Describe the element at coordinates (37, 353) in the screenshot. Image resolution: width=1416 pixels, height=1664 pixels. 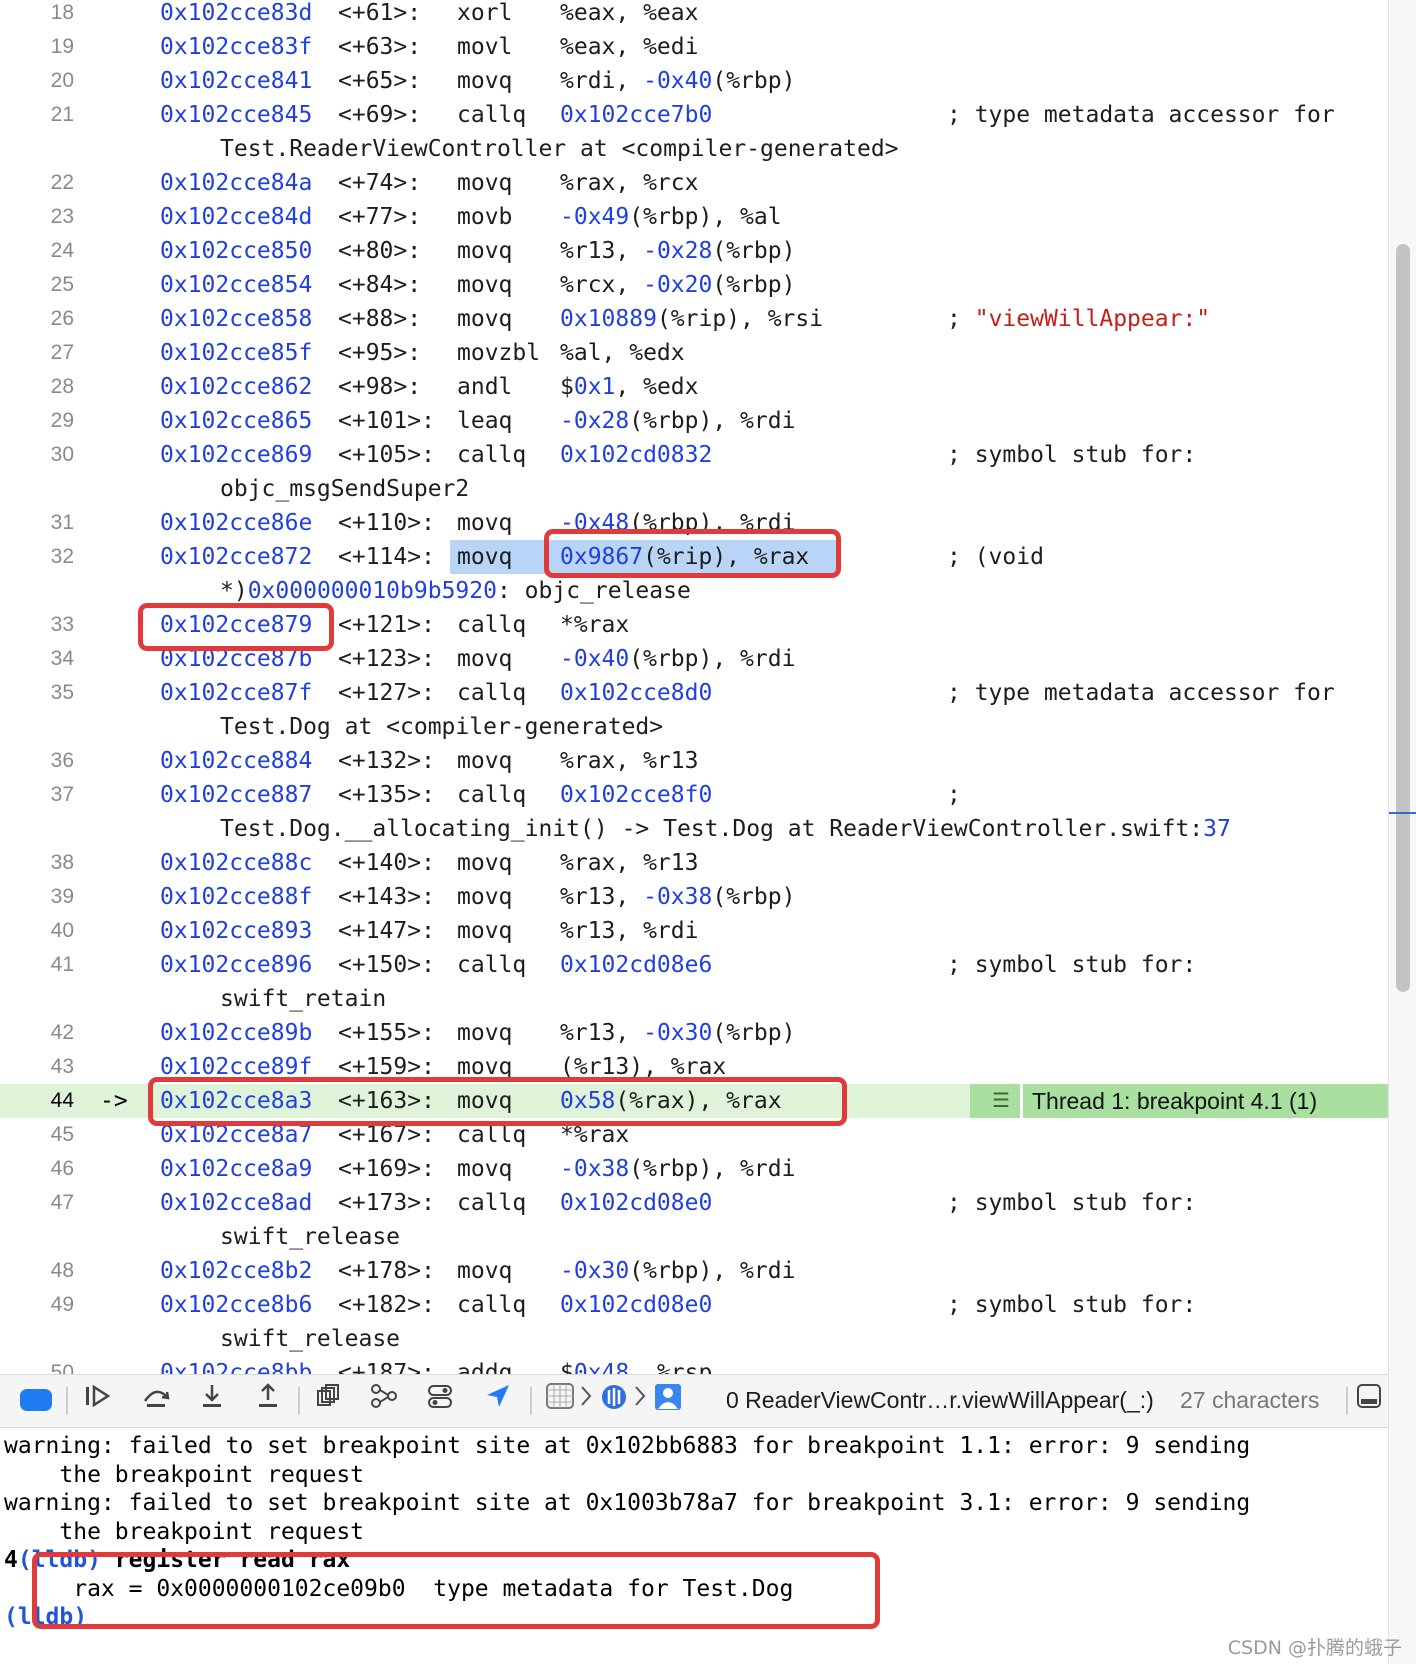
I see `line-number: 27` at that location.